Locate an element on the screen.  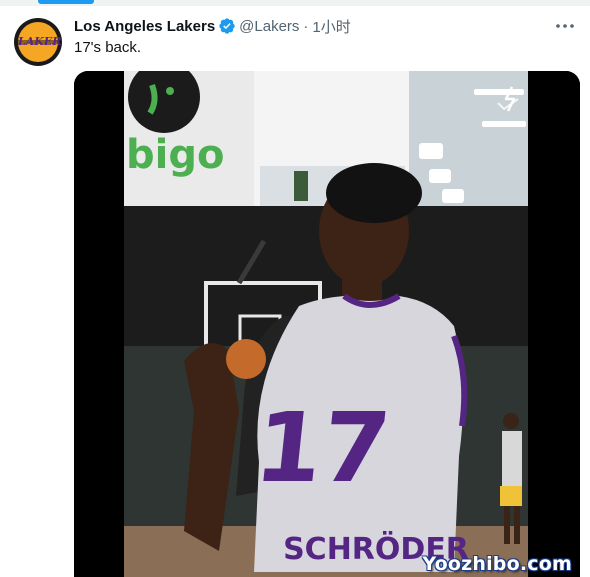
watermark-text: Yoozhibo.com is located at coordinates (497, 564).